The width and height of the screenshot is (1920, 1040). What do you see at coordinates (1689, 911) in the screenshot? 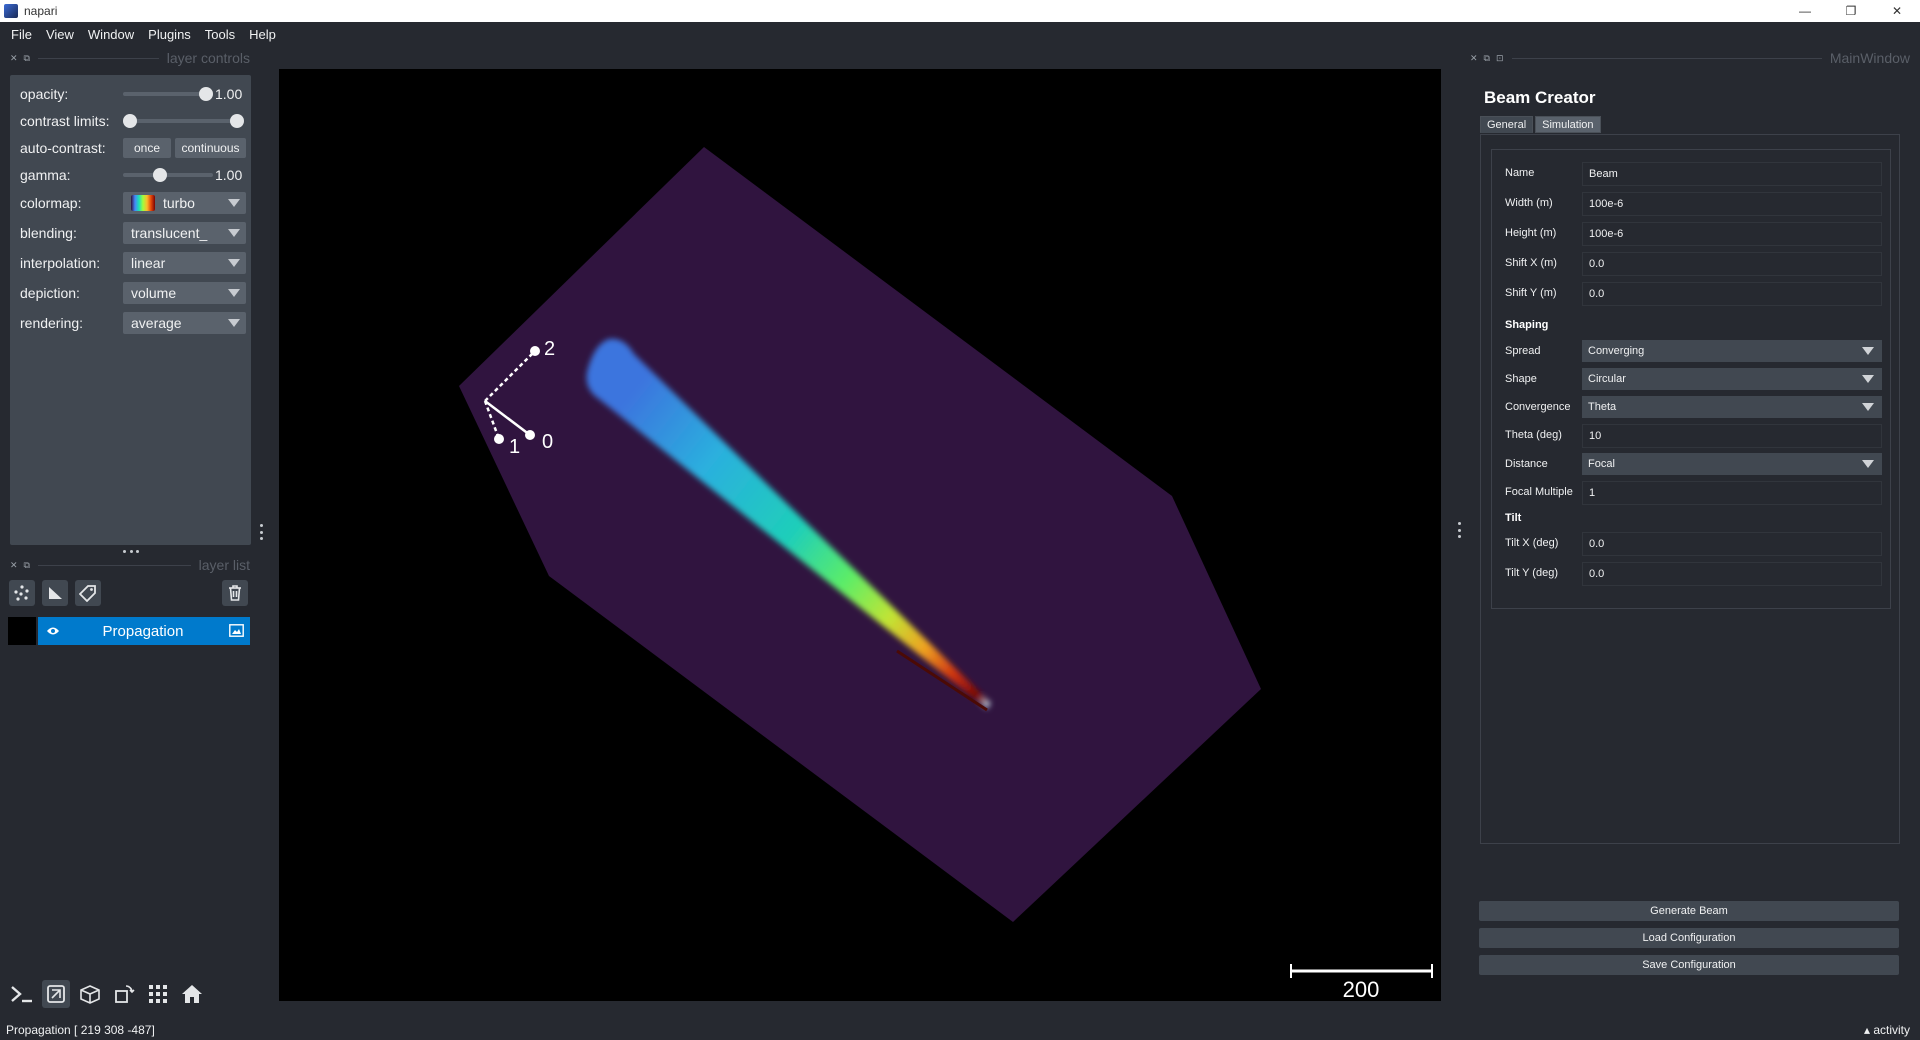
I see `generate-beam-button: Generate Beam` at bounding box center [1689, 911].